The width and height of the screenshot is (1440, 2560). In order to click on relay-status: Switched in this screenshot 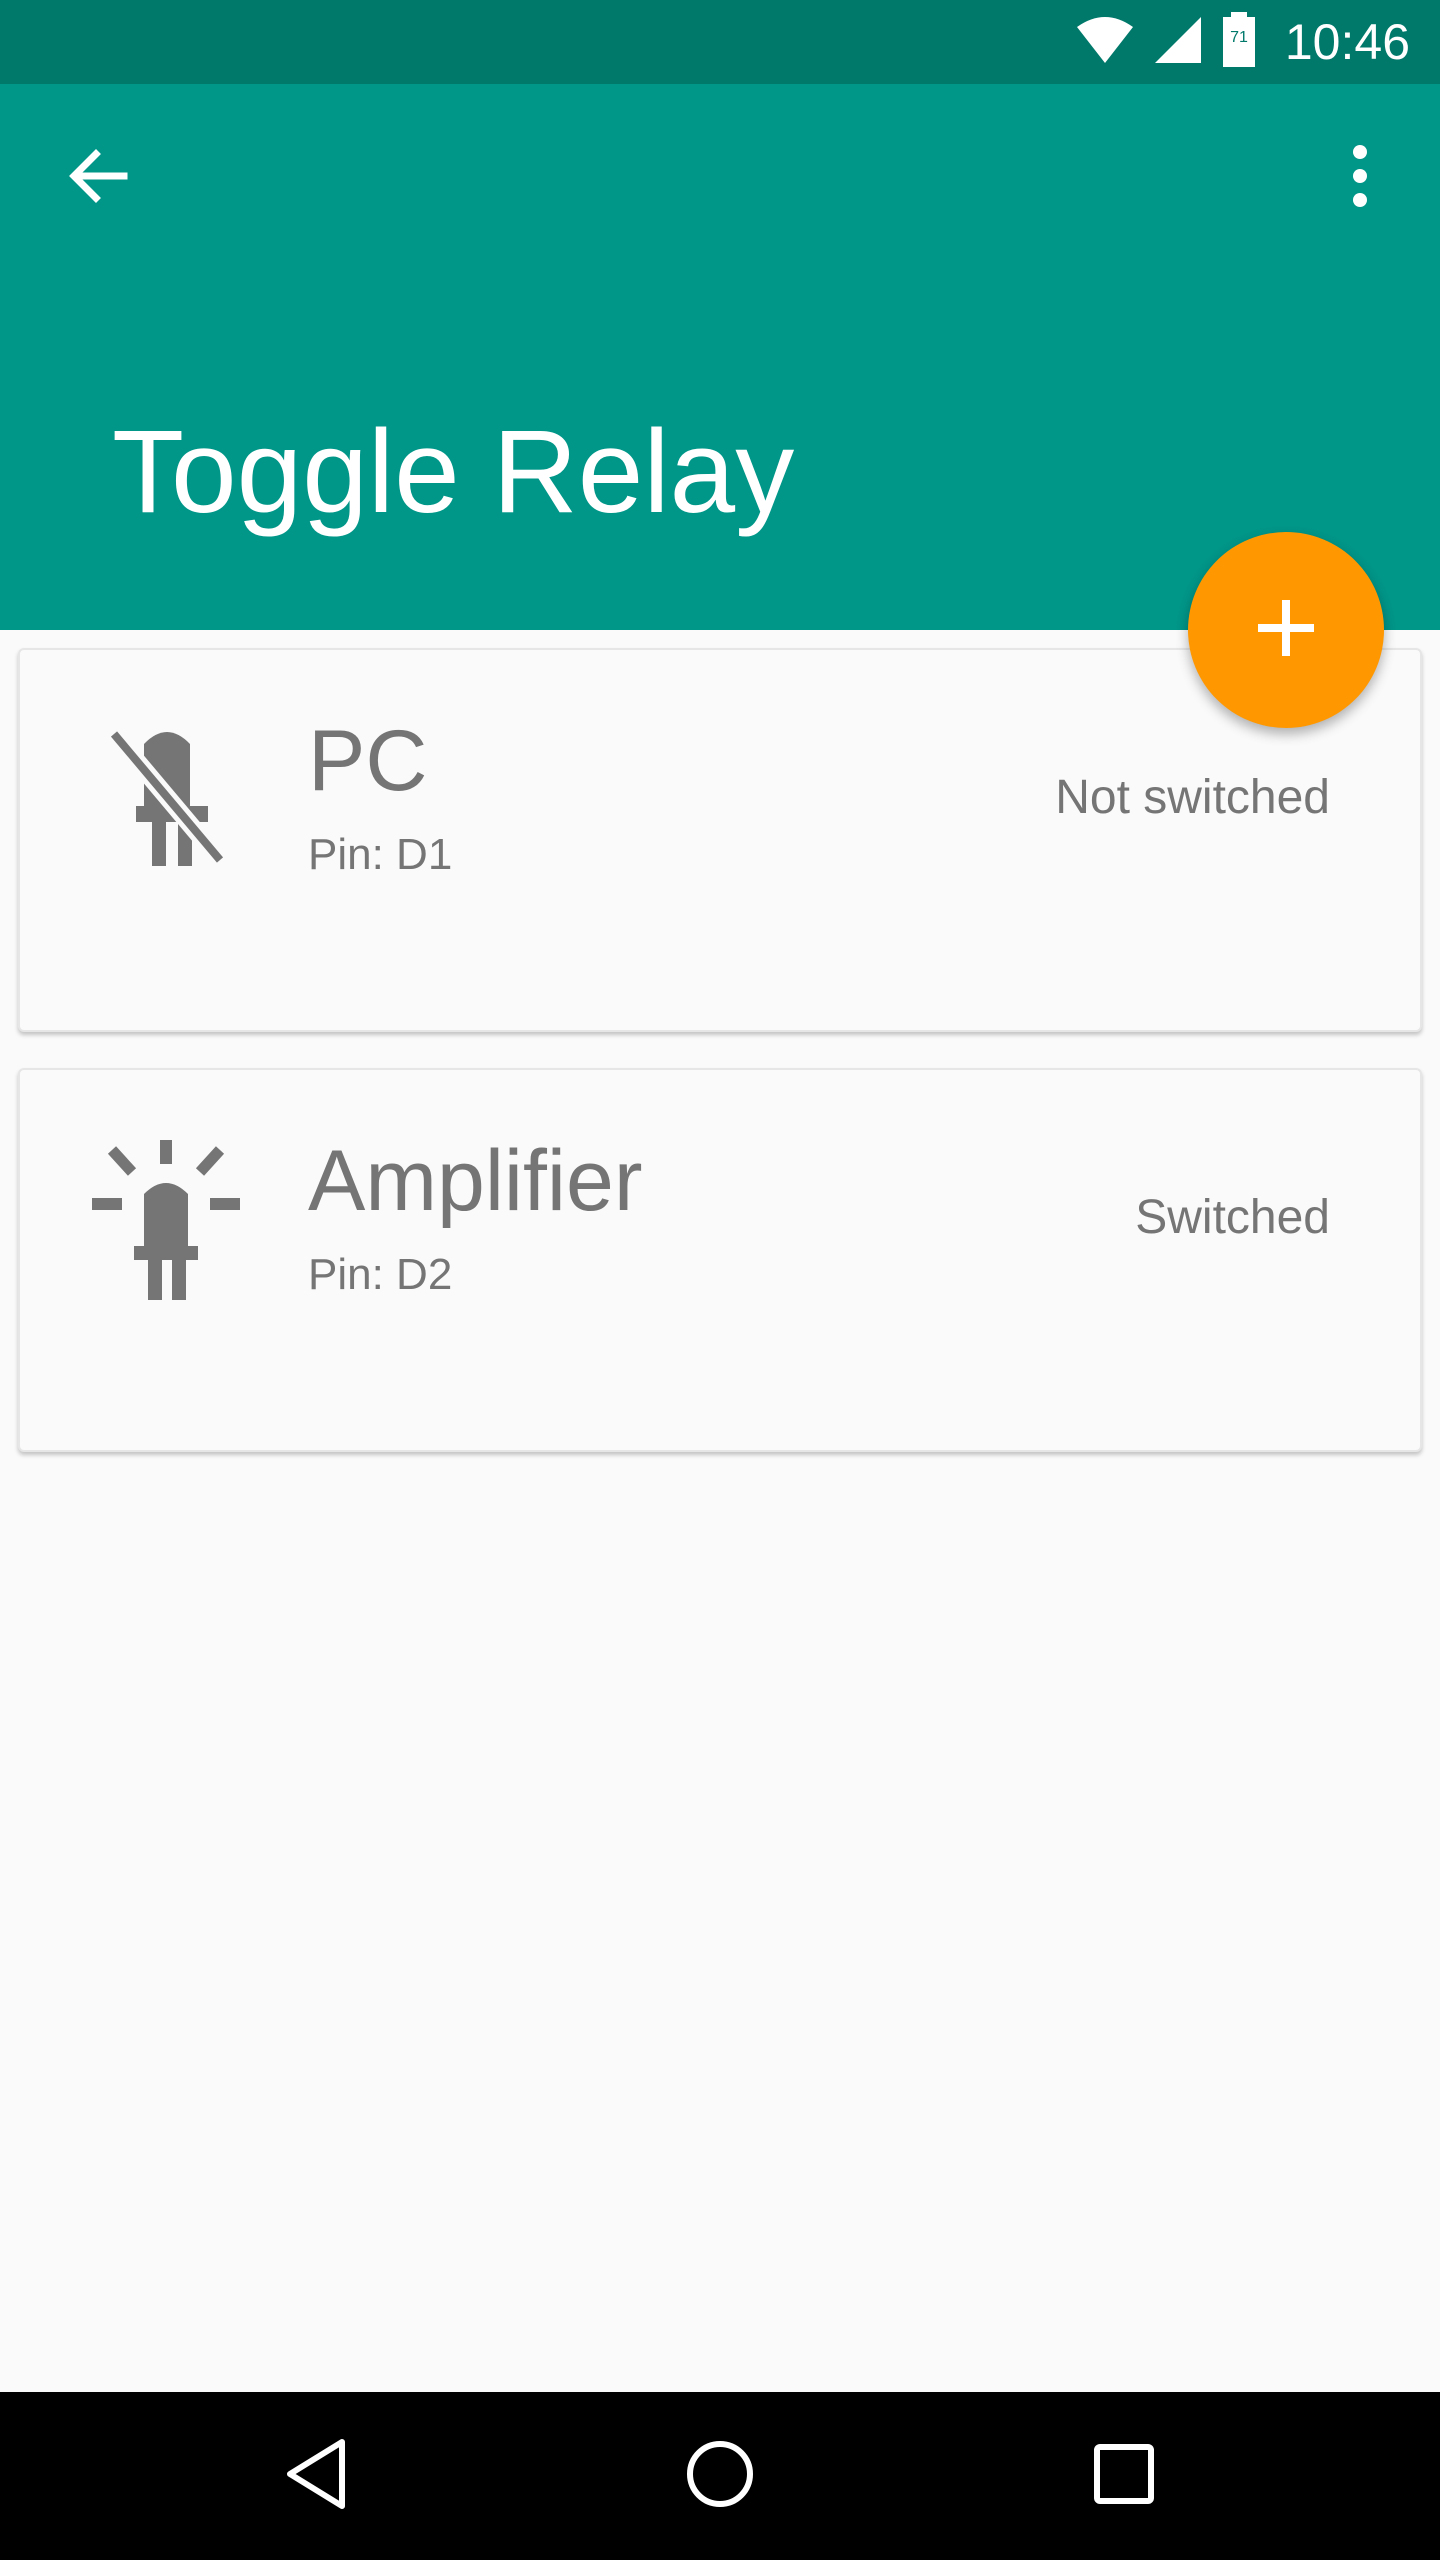, I will do `click(1232, 1217)`.